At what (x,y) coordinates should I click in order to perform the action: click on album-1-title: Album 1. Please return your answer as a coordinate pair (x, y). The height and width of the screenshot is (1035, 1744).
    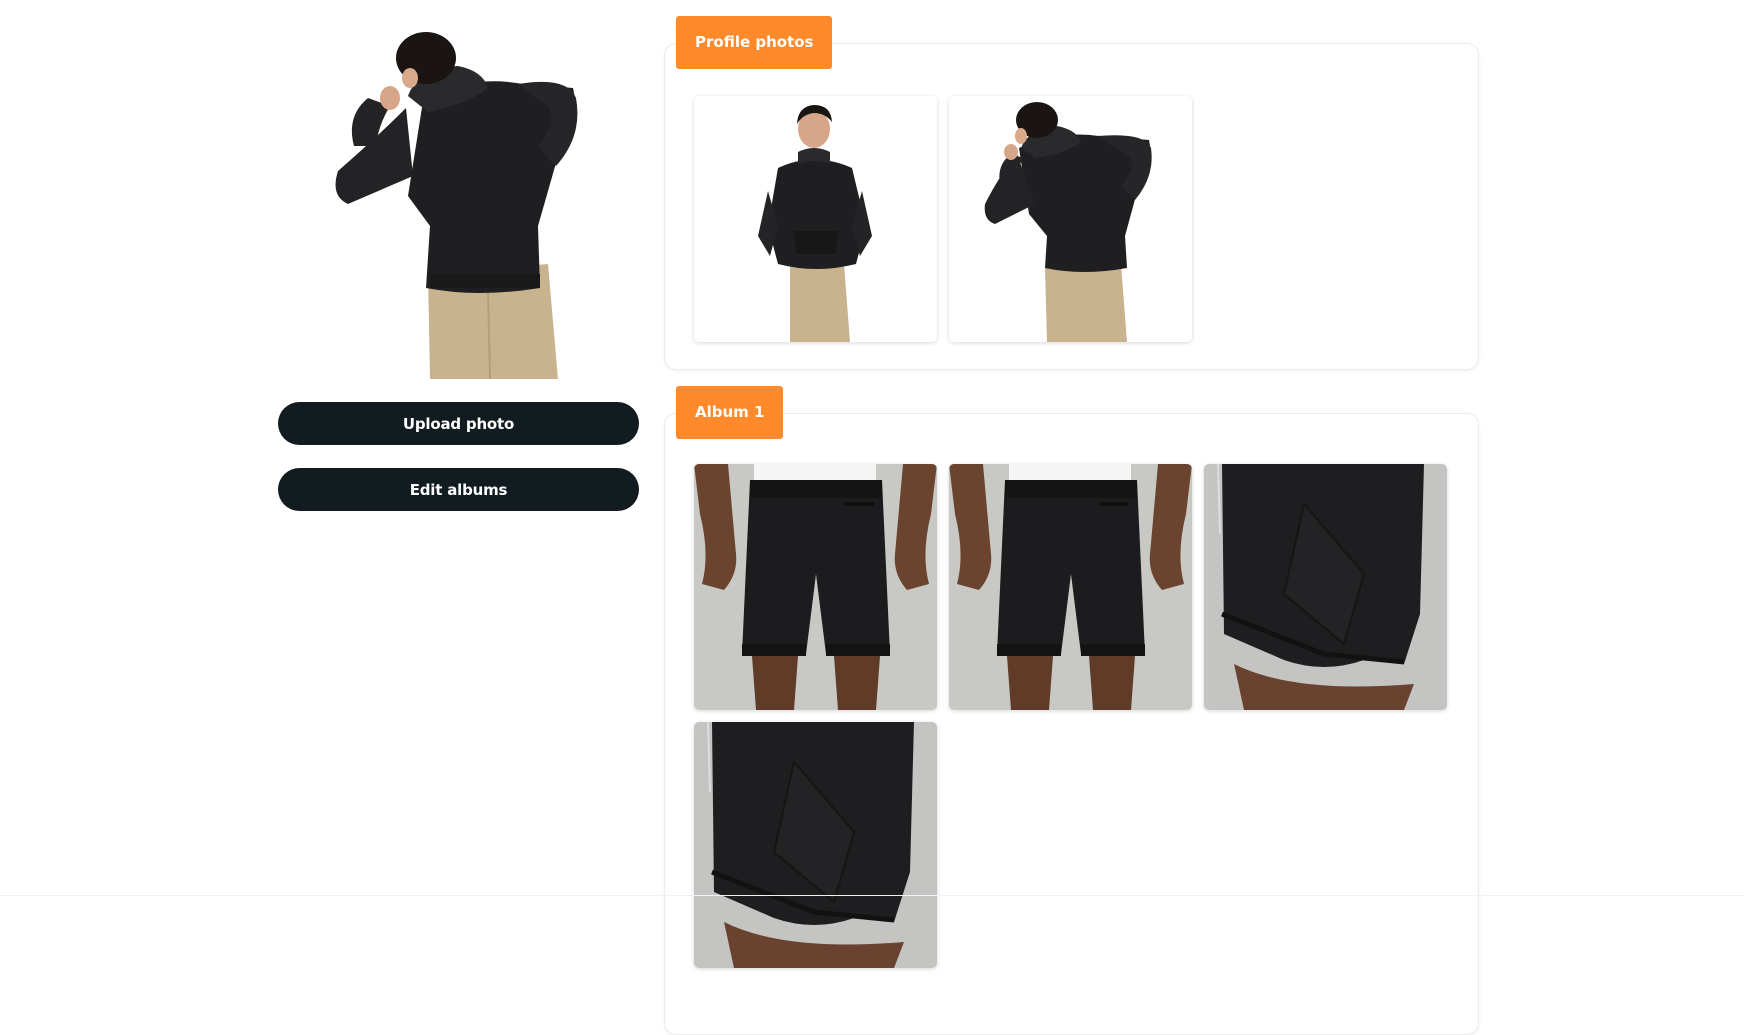
    Looking at the image, I should click on (730, 412).